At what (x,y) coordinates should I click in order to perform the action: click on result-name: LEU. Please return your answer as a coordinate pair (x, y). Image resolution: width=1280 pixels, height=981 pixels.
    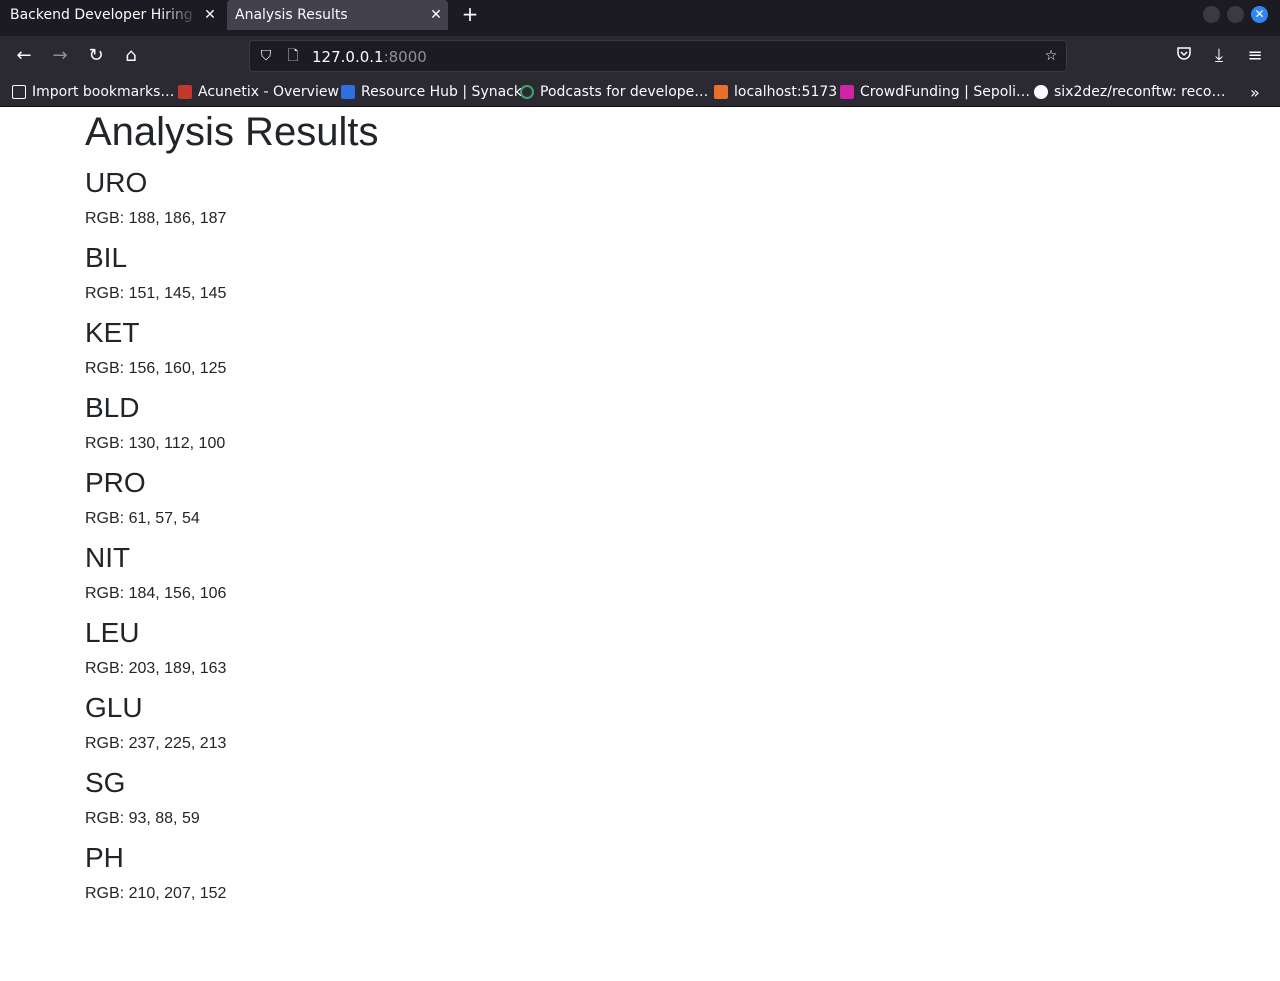
    Looking at the image, I should click on (112, 632).